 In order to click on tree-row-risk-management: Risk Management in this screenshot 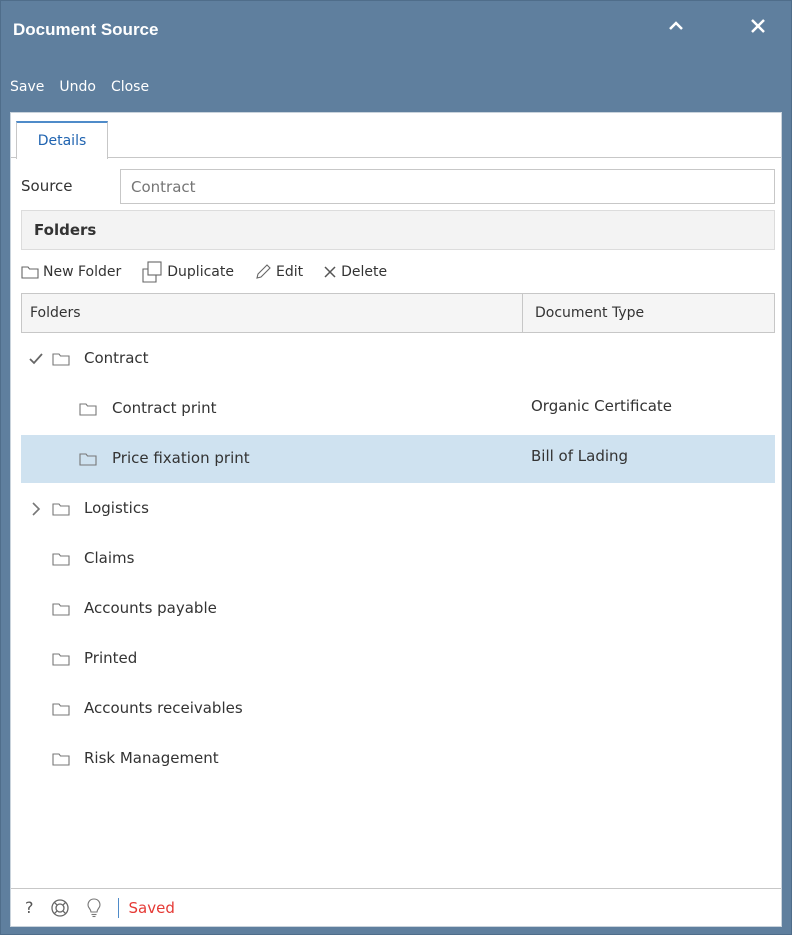, I will do `click(398, 759)`.